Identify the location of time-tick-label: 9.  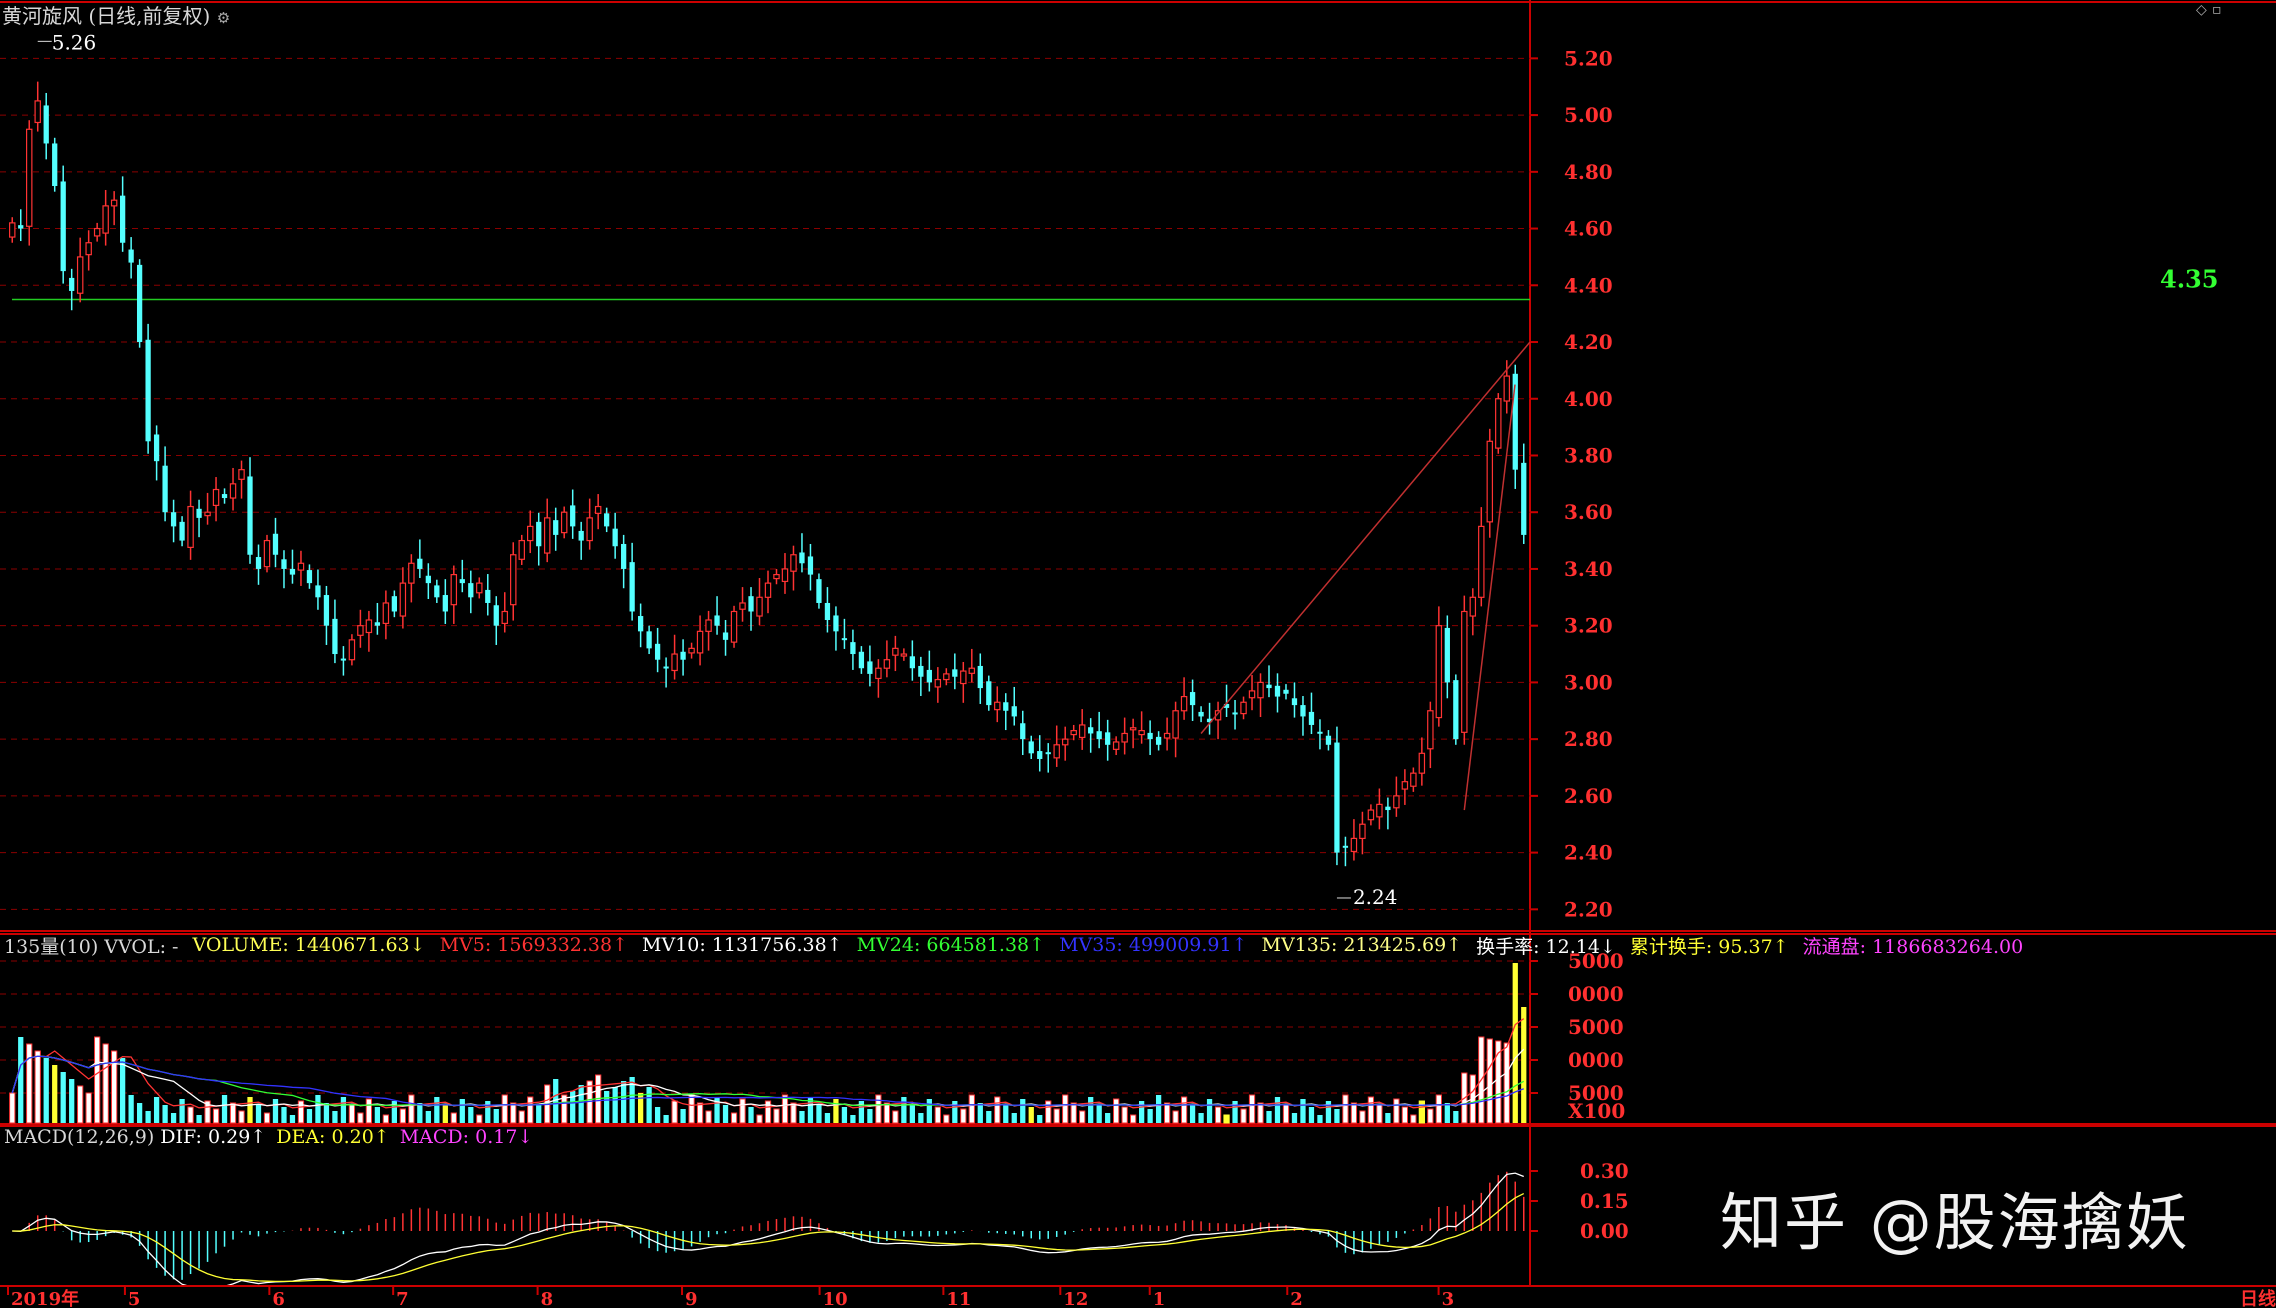
(691, 1298).